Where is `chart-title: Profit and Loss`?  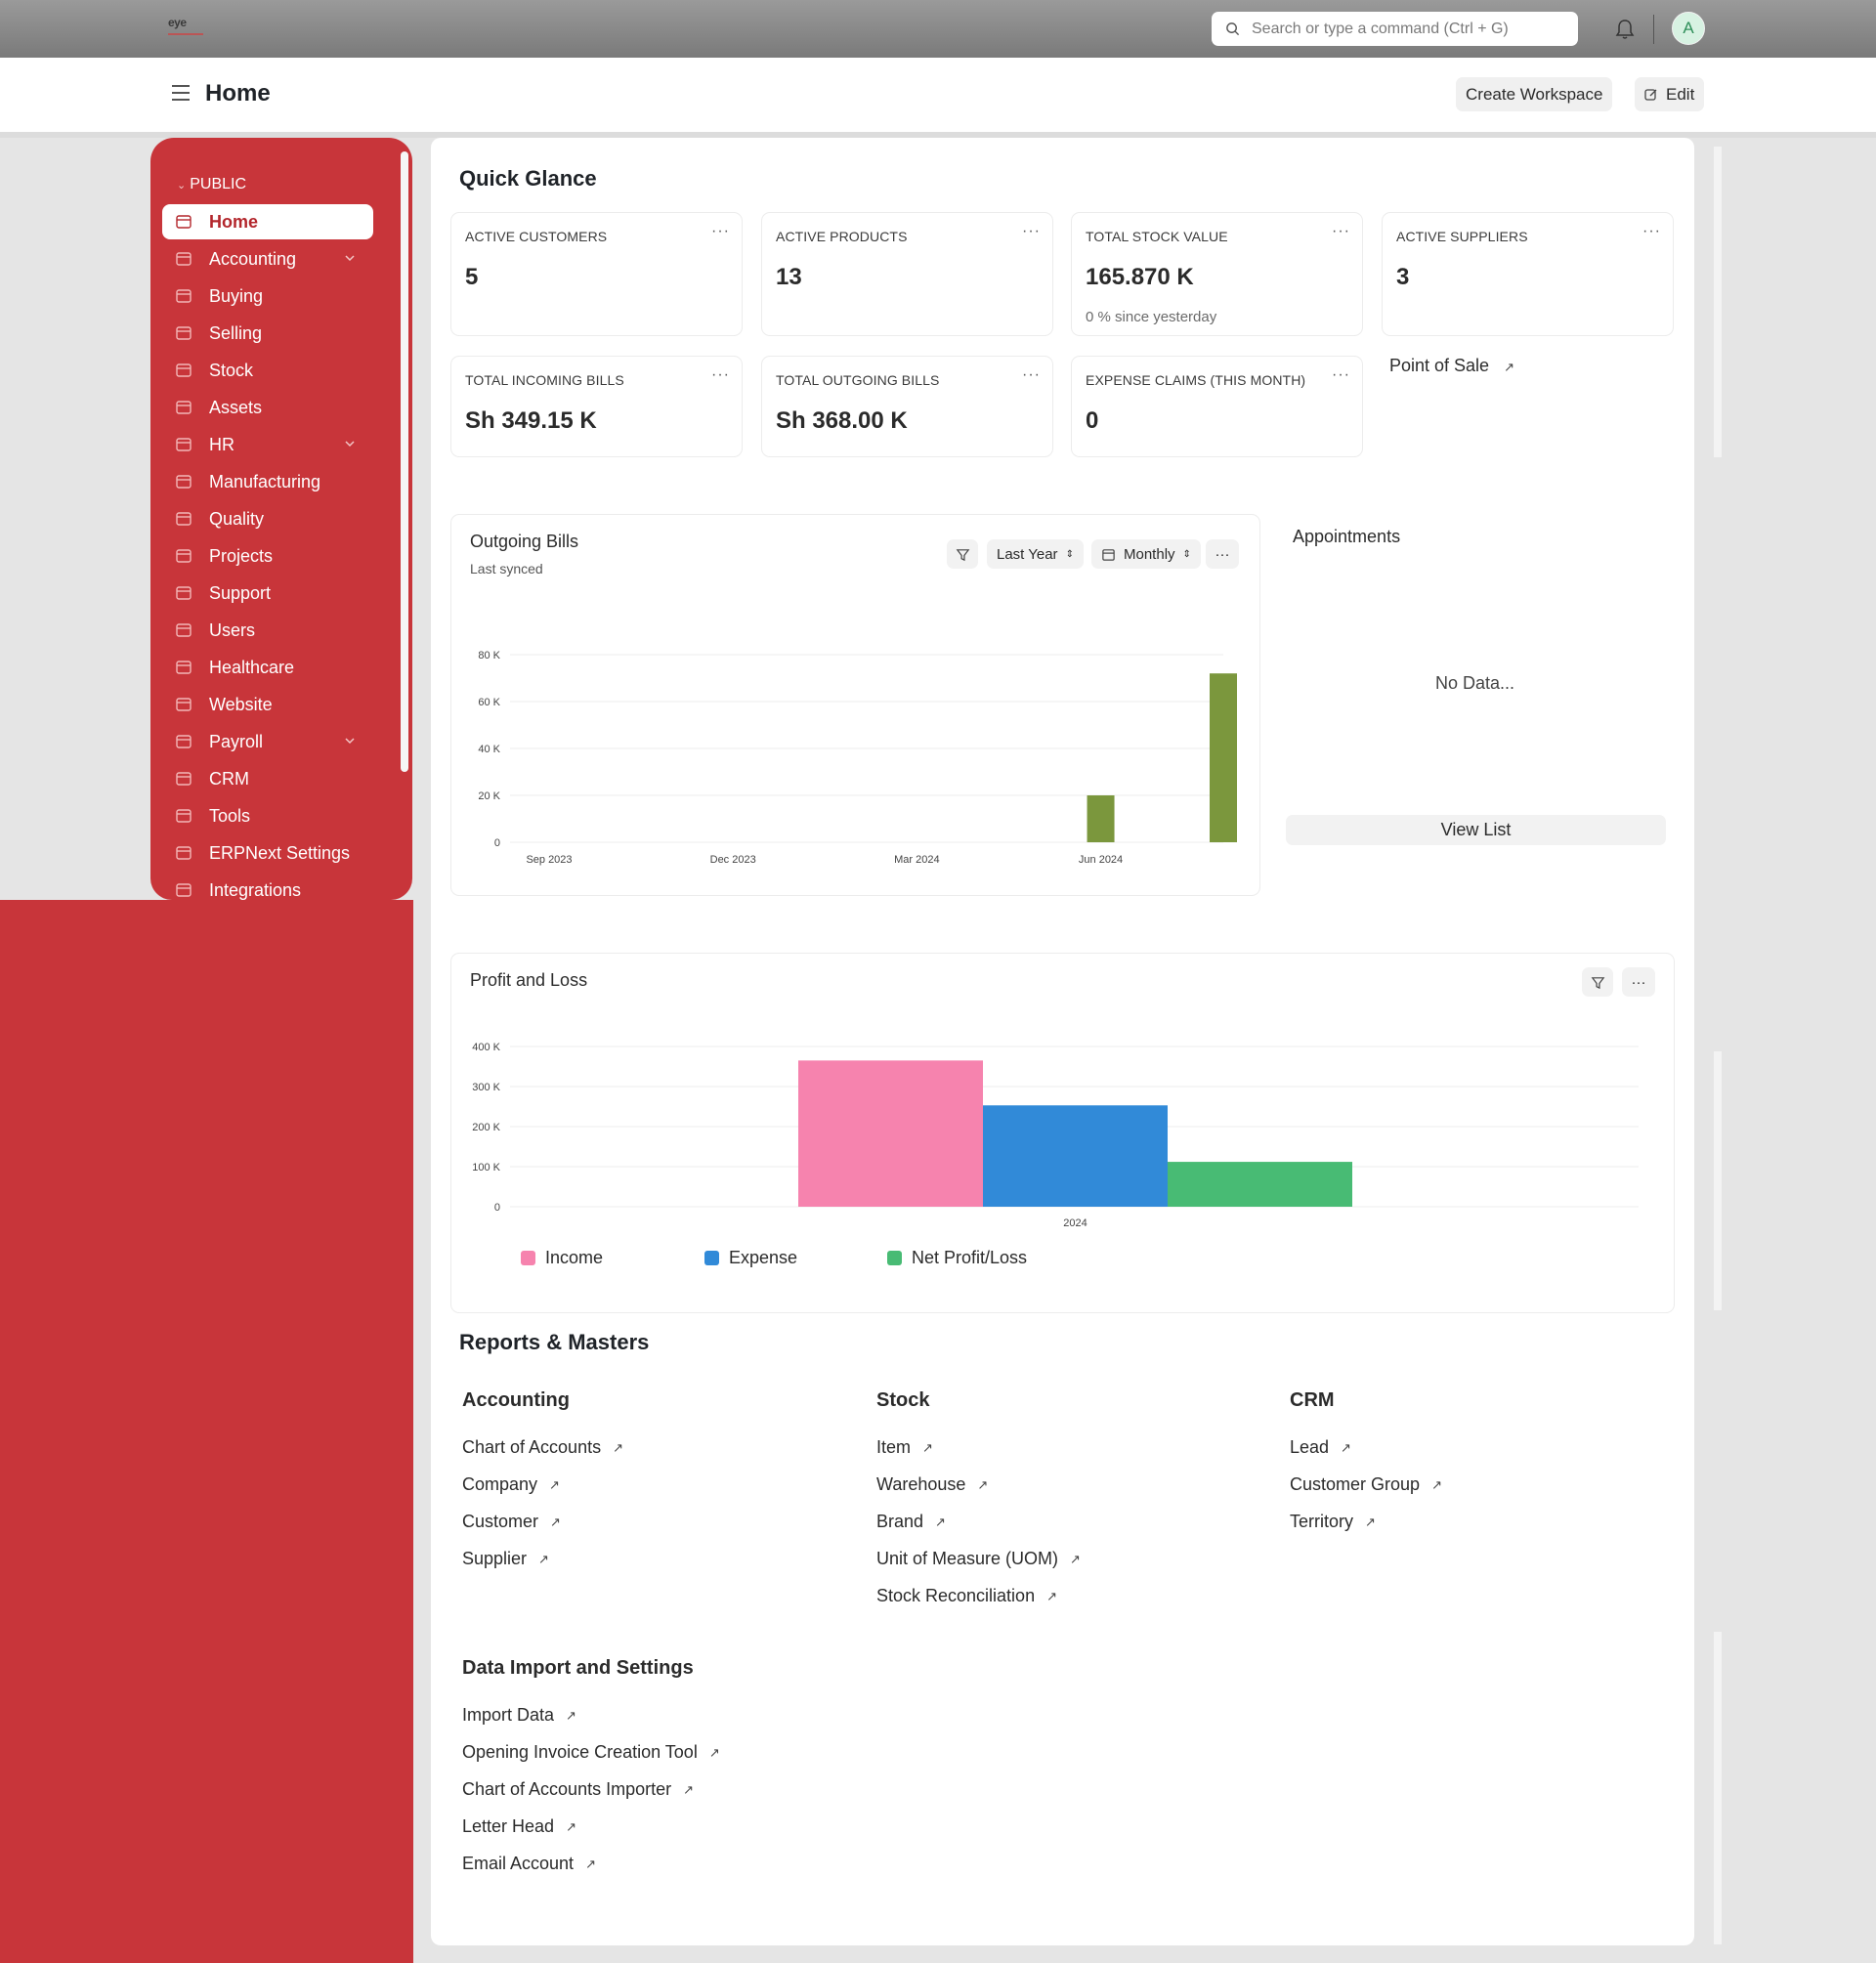 chart-title: Profit and Loss is located at coordinates (529, 980).